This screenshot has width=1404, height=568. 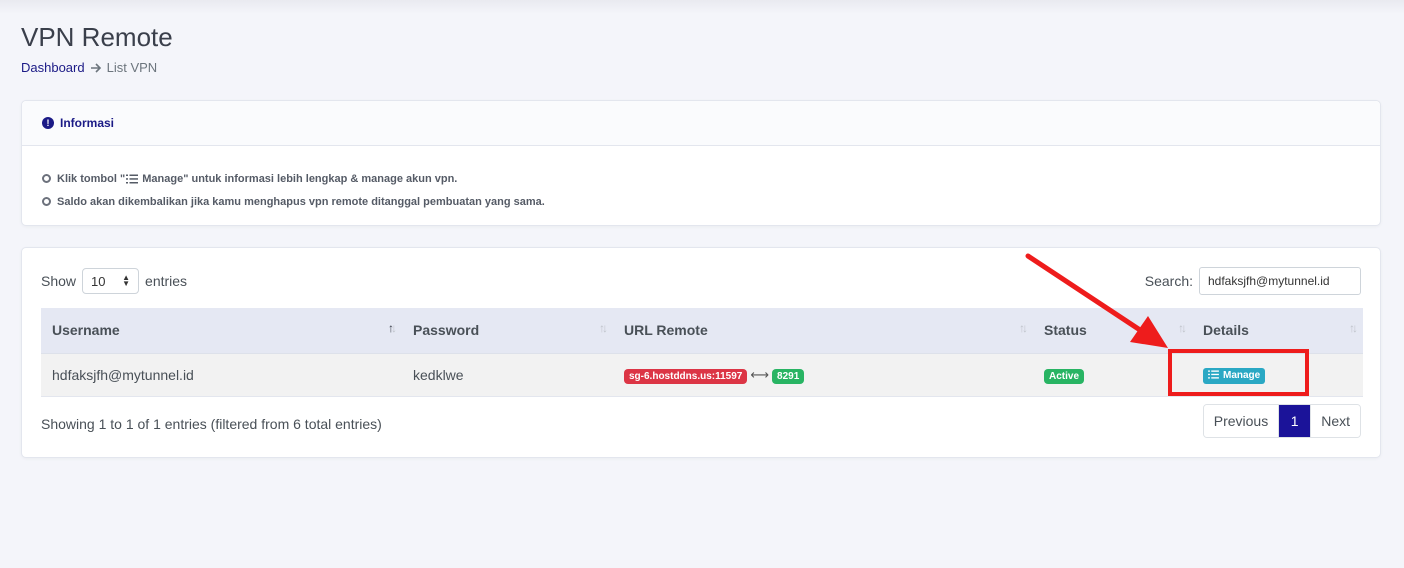 I want to click on annotation-highlight-box, so click(x=1238, y=372).